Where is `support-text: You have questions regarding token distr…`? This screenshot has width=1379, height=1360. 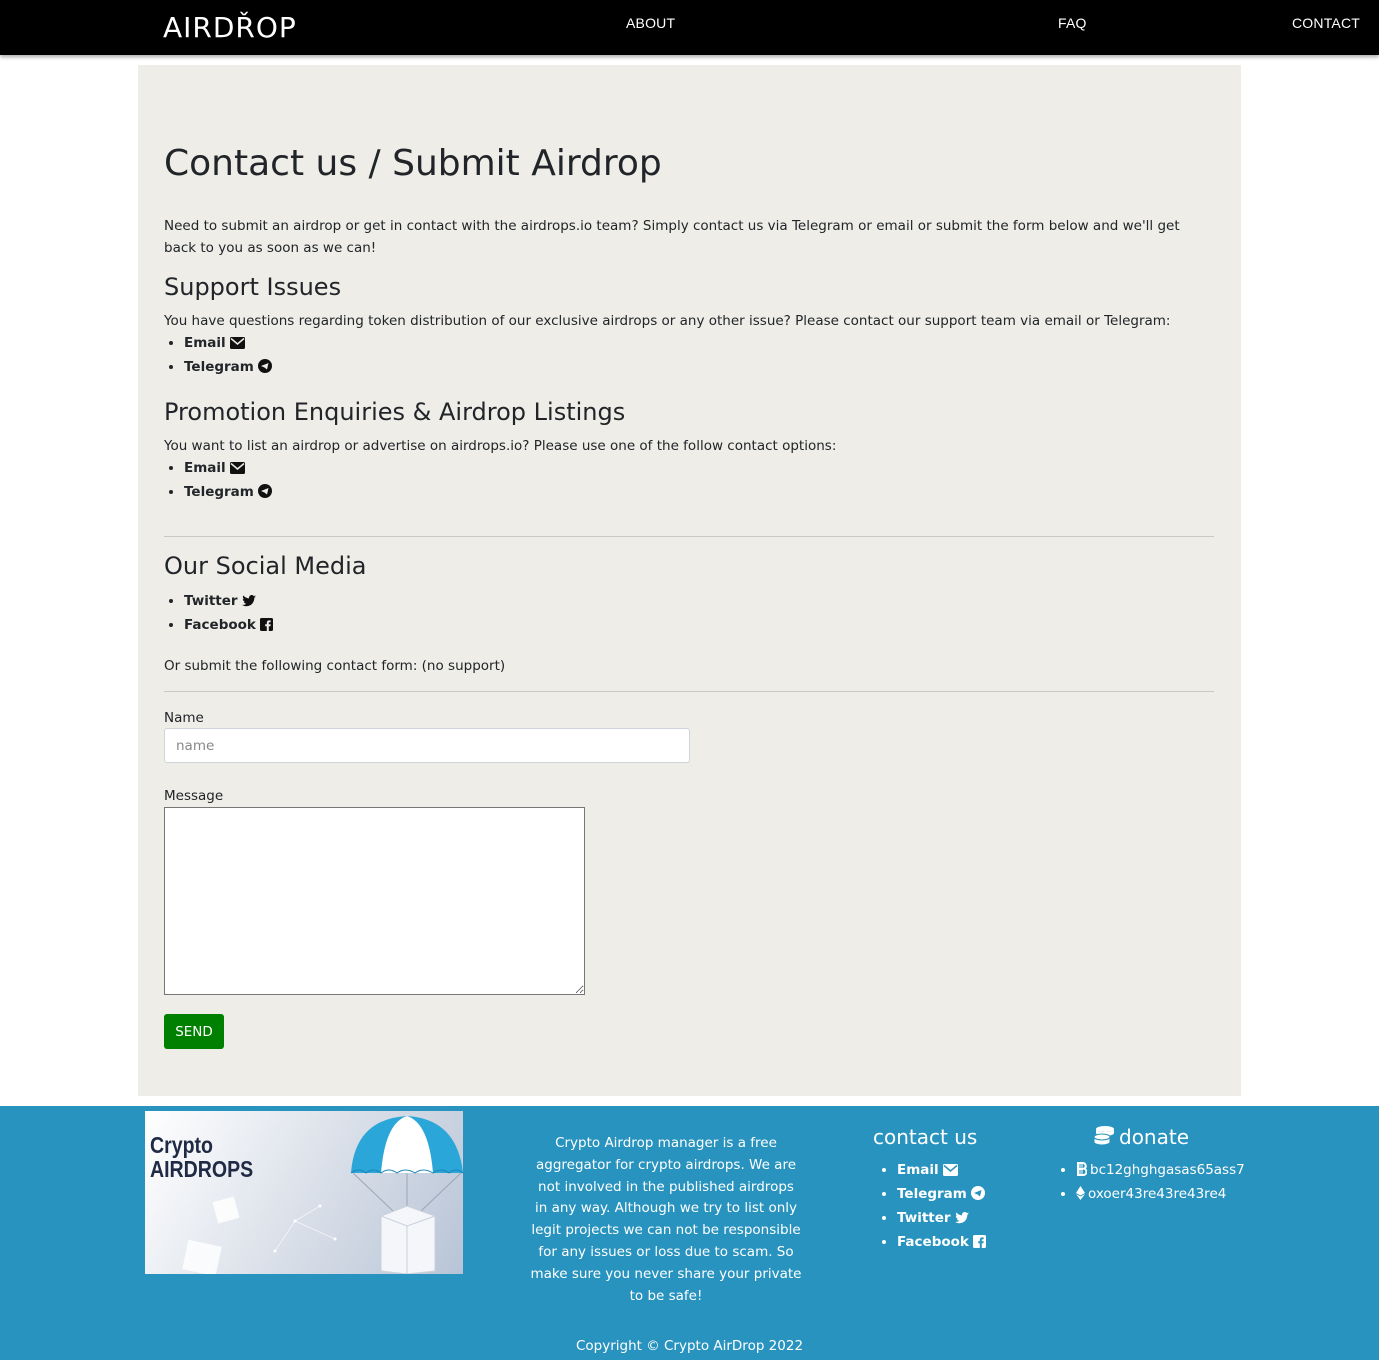
support-text: You have questions regarding token distr… is located at coordinates (667, 321).